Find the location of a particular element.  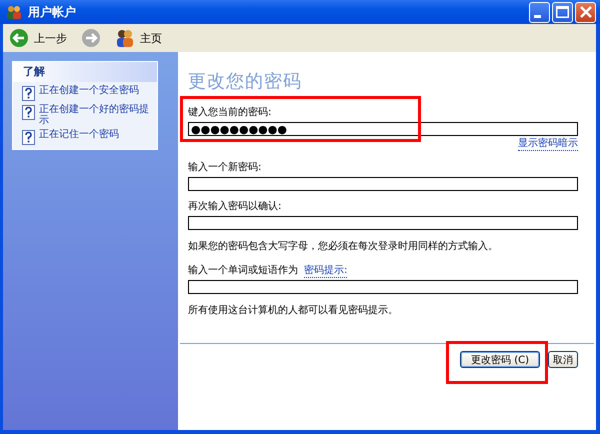

password-field: ●●●●●●●●●● is located at coordinates (383, 129).